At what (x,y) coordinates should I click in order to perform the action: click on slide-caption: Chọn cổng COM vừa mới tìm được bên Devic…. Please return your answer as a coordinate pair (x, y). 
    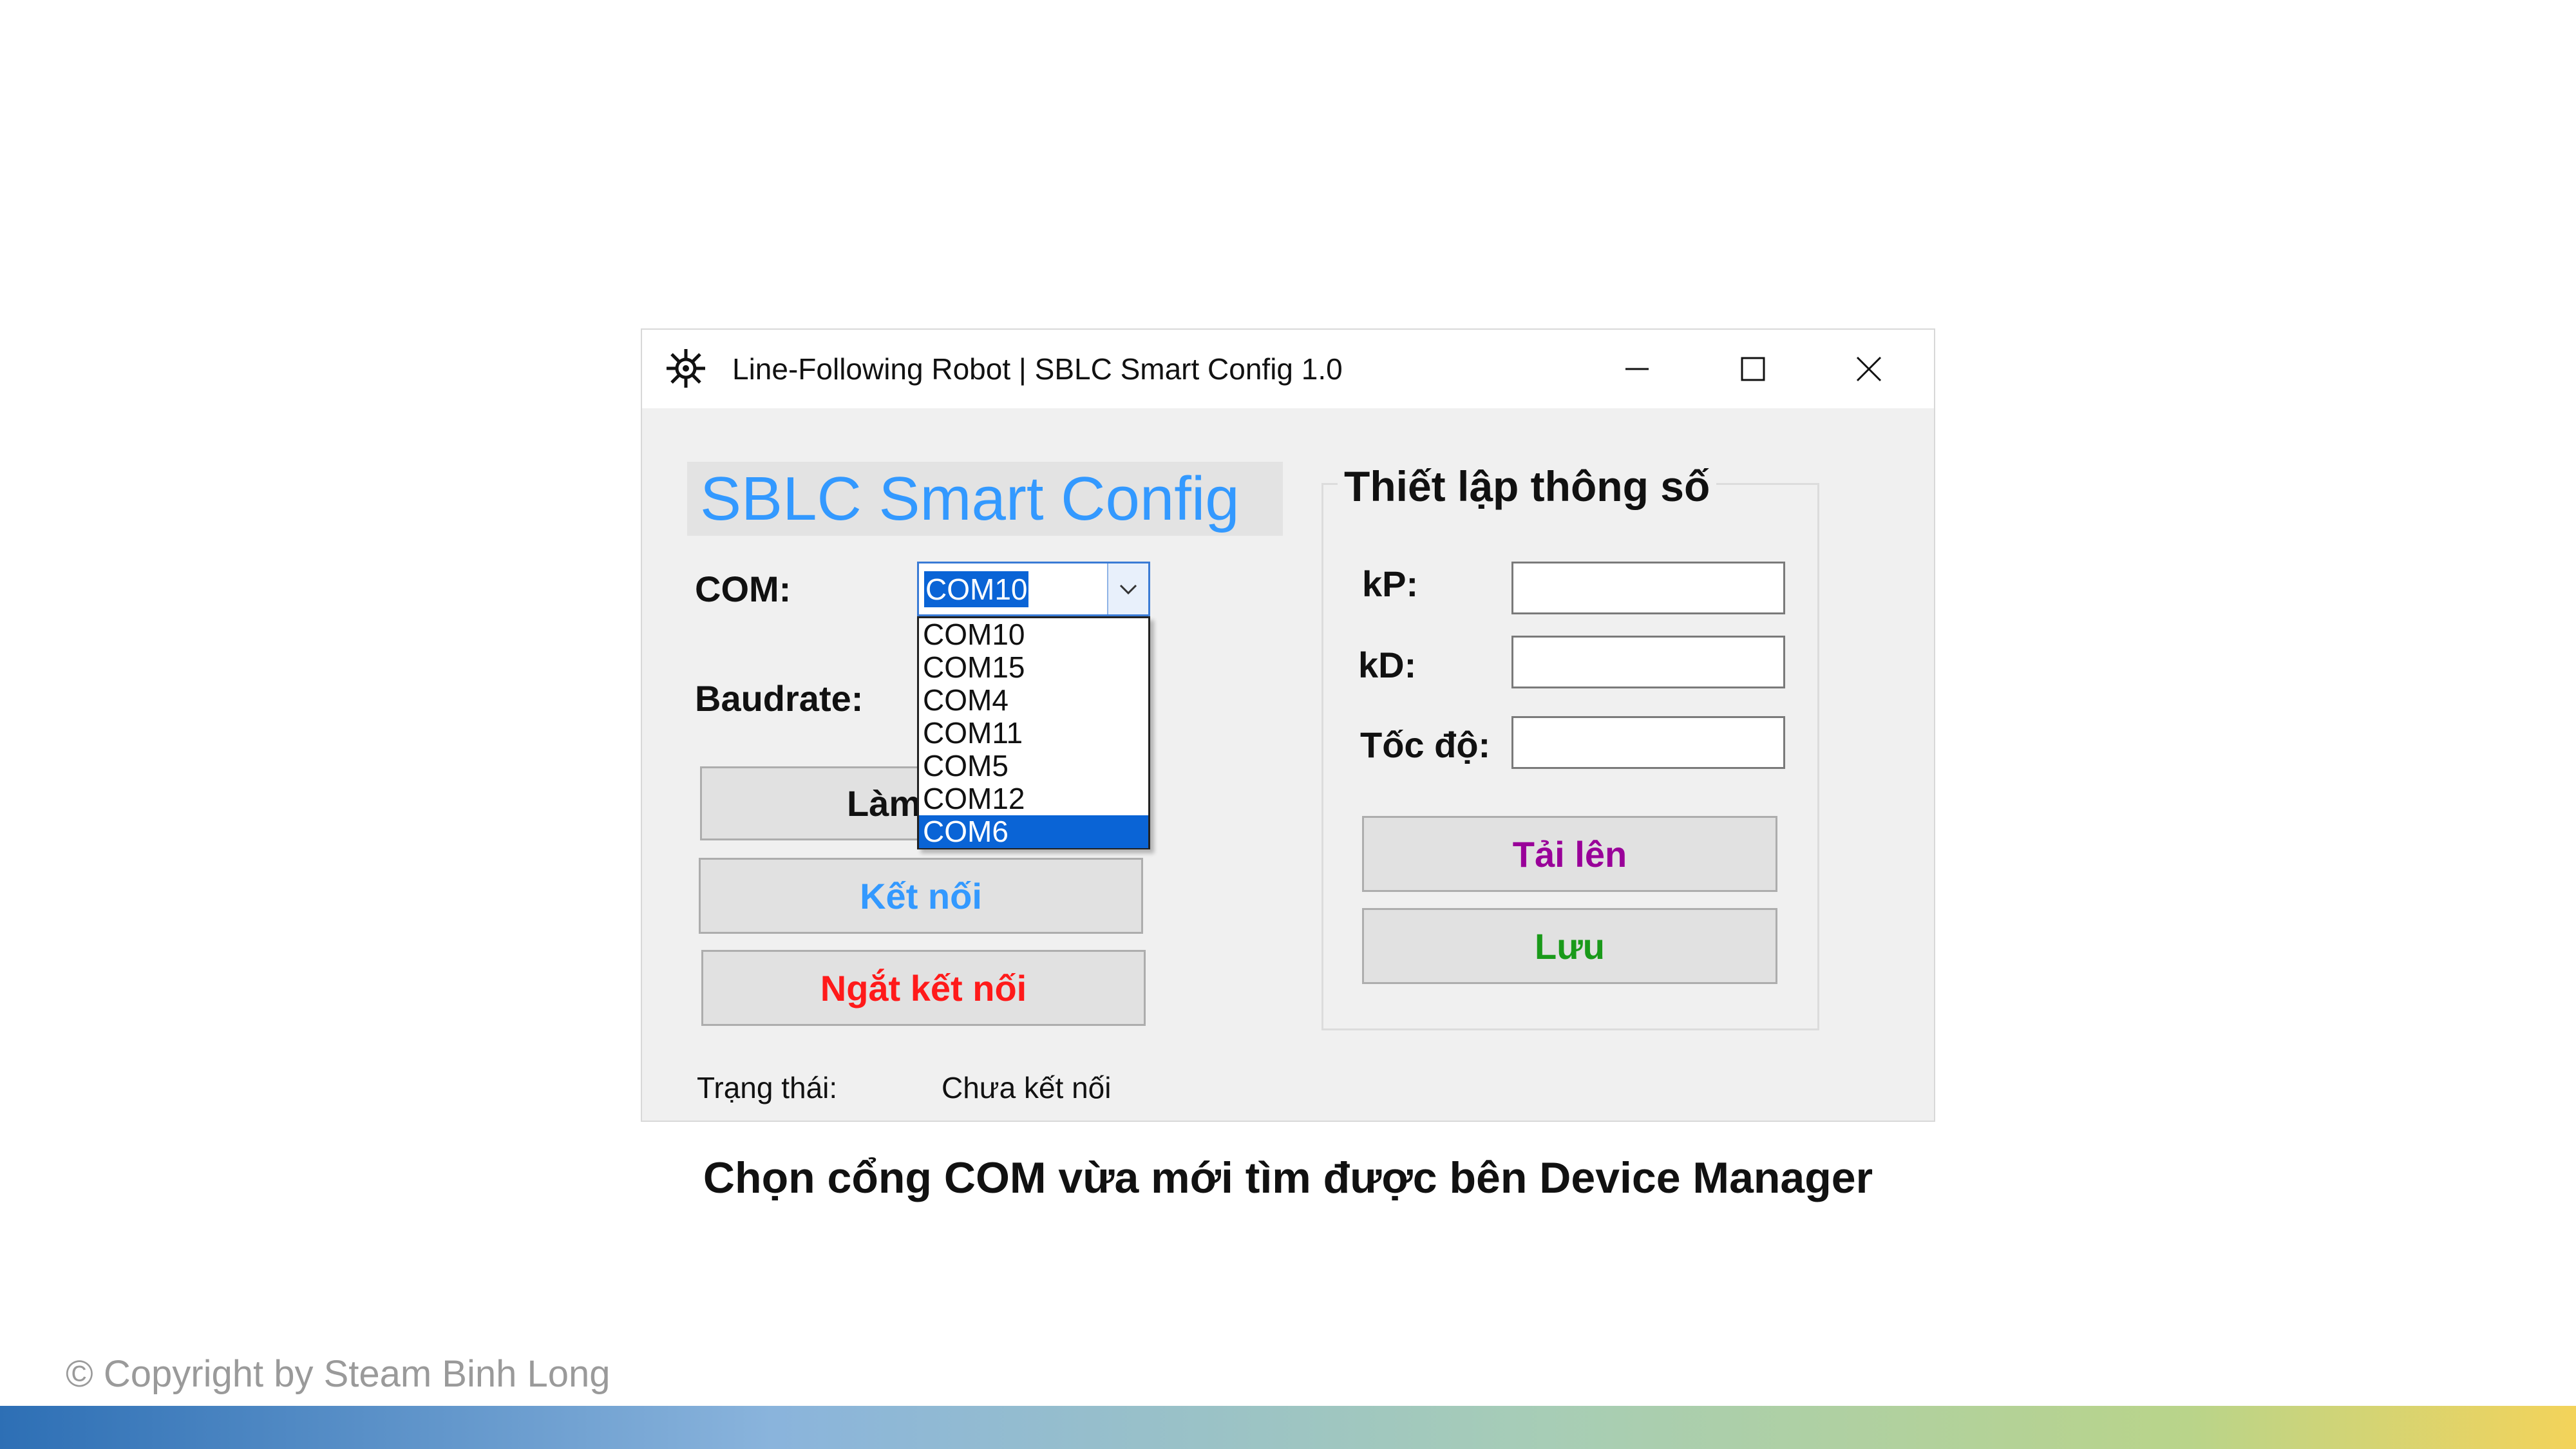
    Looking at the image, I should click on (1288, 1177).